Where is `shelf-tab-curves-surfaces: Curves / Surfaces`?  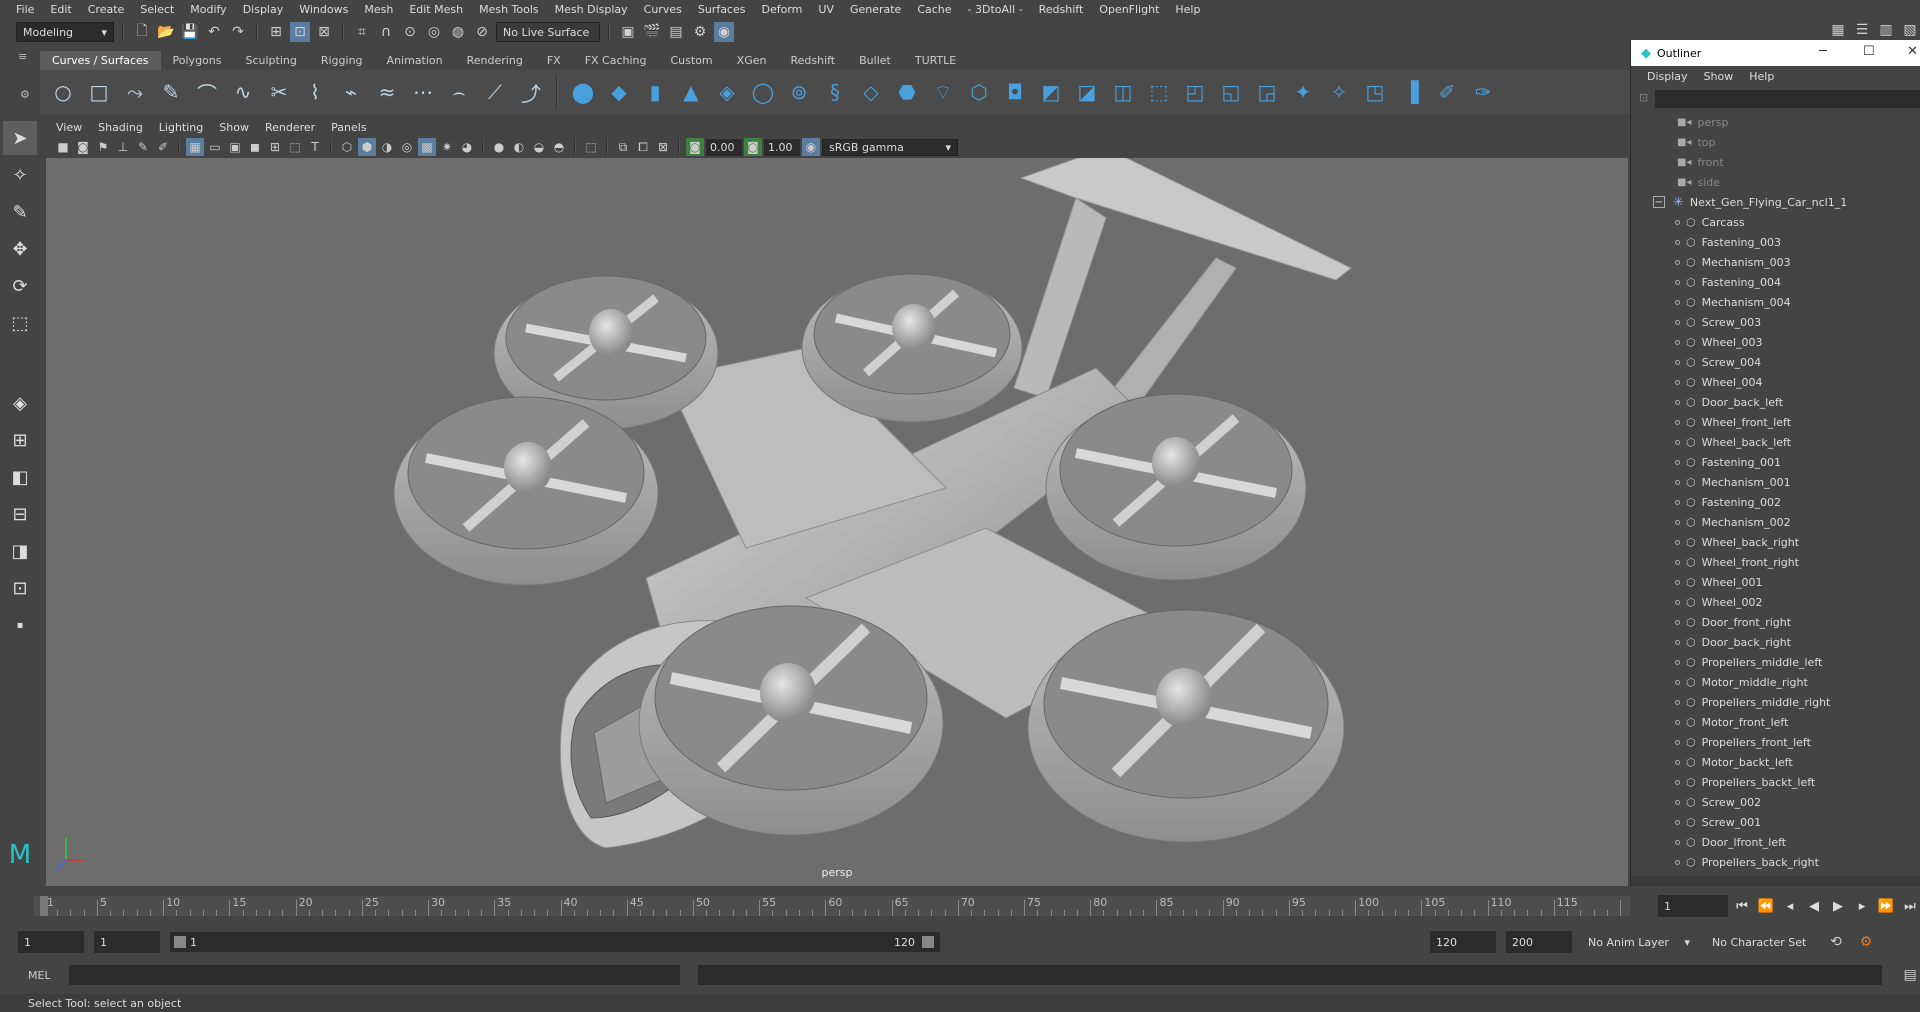
shelf-tab-curves-surfaces: Curves / Surfaces is located at coordinates (100, 60).